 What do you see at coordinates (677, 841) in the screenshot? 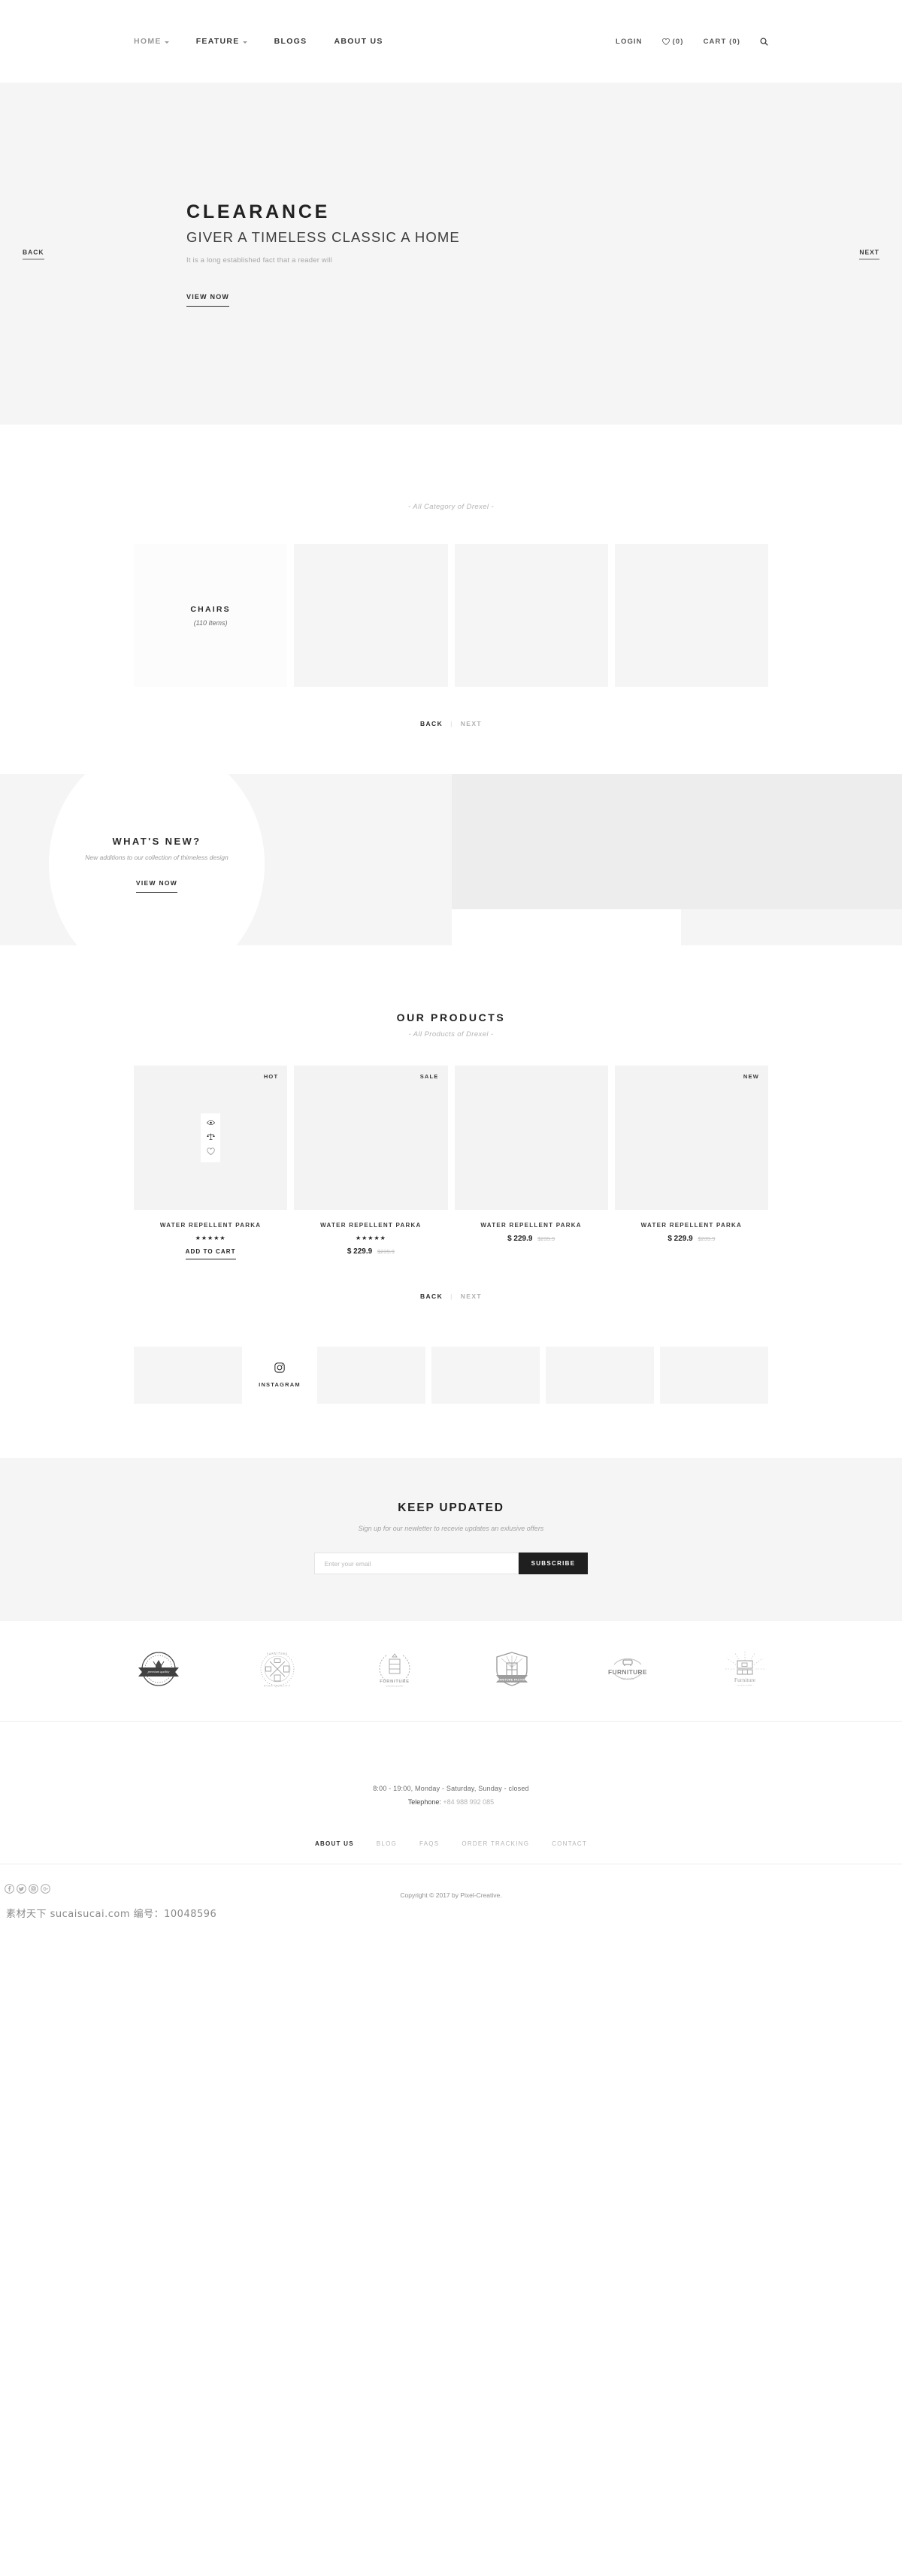
I see `whats-new-tile-top` at bounding box center [677, 841].